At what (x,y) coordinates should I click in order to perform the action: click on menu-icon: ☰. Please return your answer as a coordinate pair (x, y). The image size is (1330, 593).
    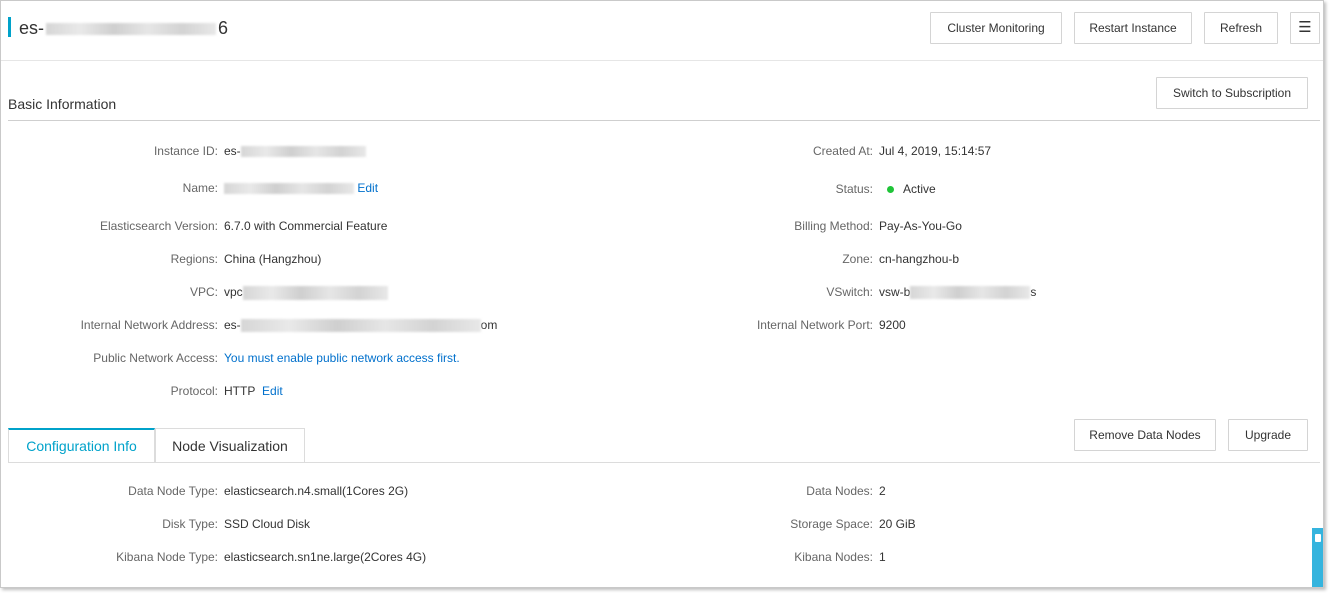
    Looking at the image, I should click on (1305, 28).